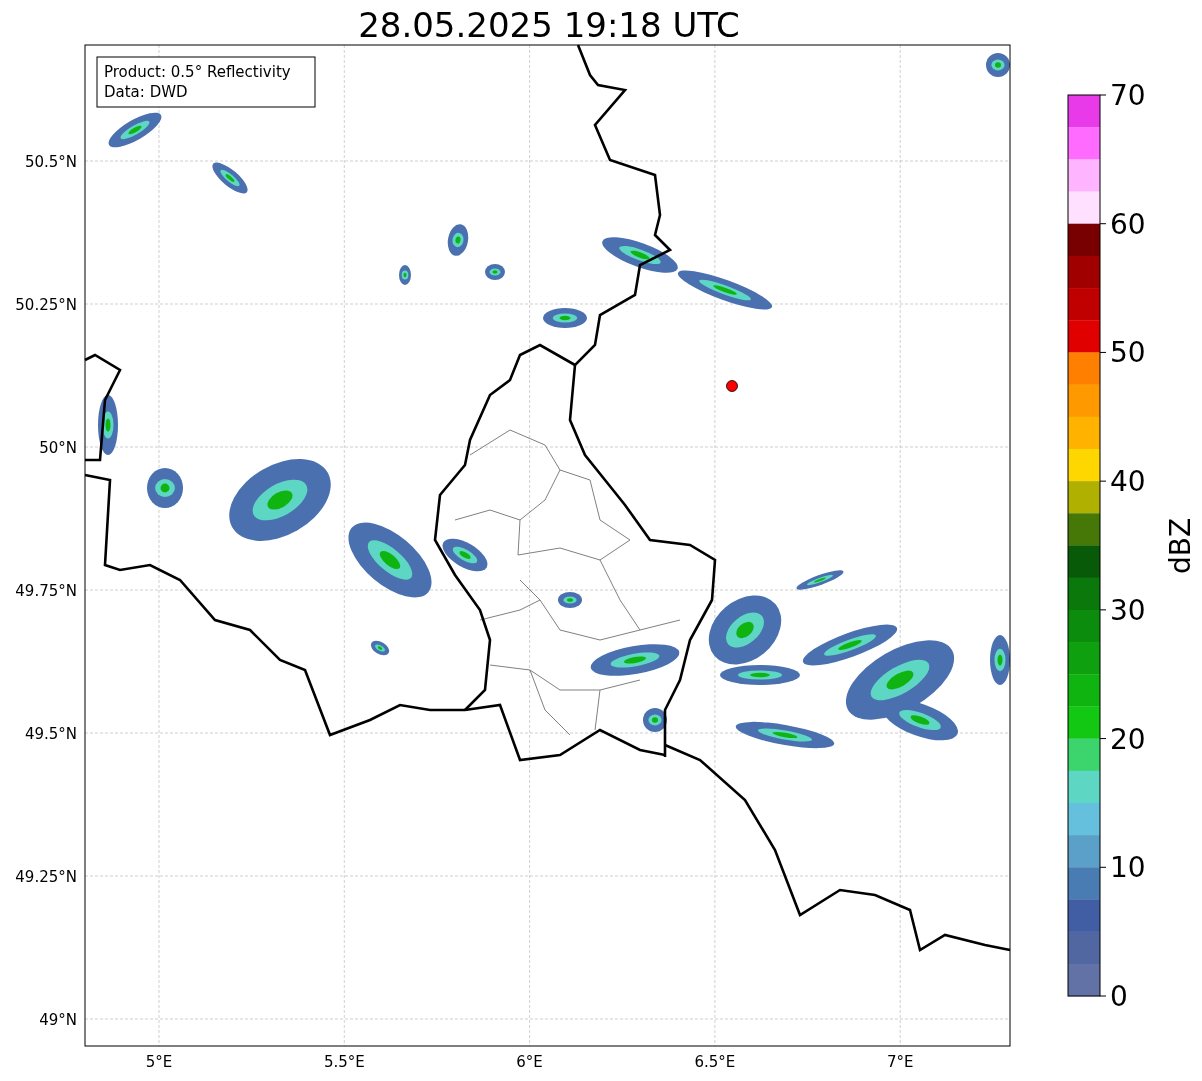 The width and height of the screenshot is (1202, 1081). I want to click on colorbar-tick-label: 40, so click(1128, 482).